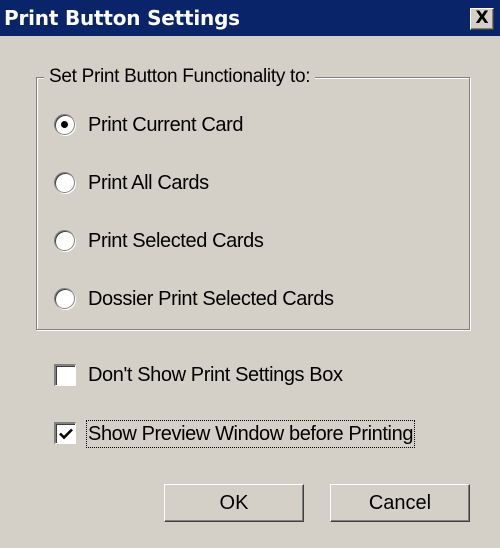 Image resolution: width=500 pixels, height=548 pixels. I want to click on cancel-button: Cancel, so click(400, 503).